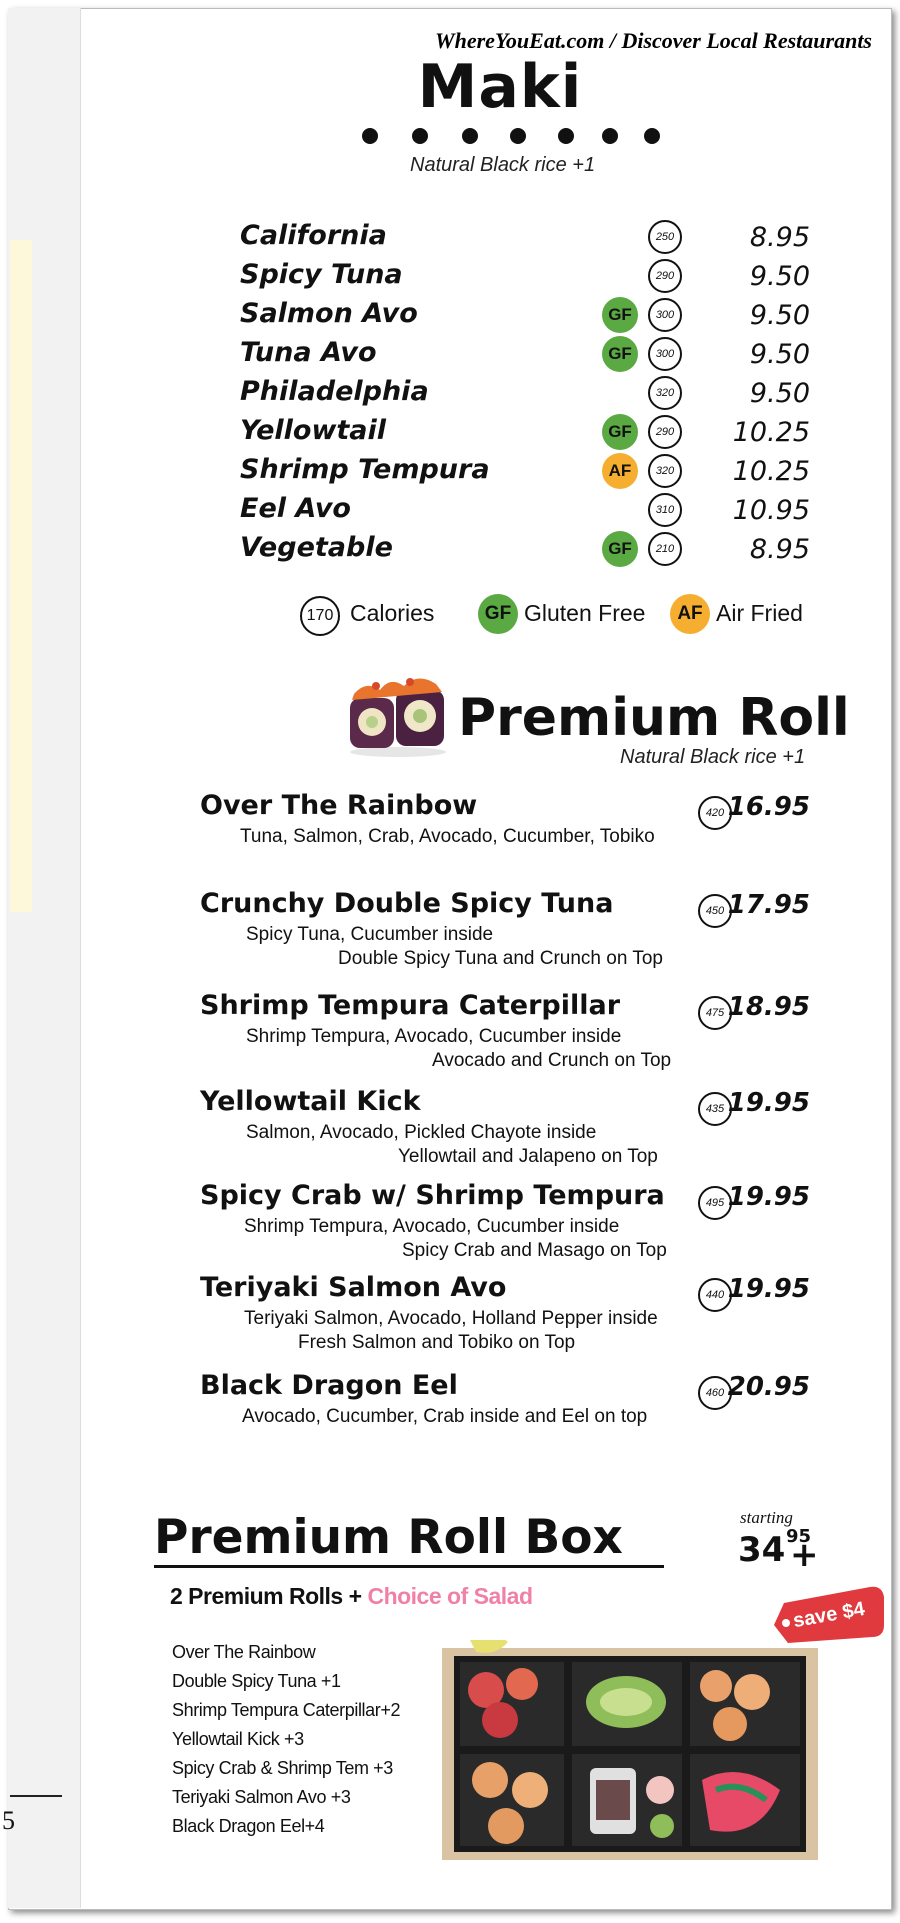 Image resolution: width=900 pixels, height=1923 pixels. Describe the element at coordinates (313, 430) in the screenshot. I see `maki-item-name: Yellowtail` at that location.